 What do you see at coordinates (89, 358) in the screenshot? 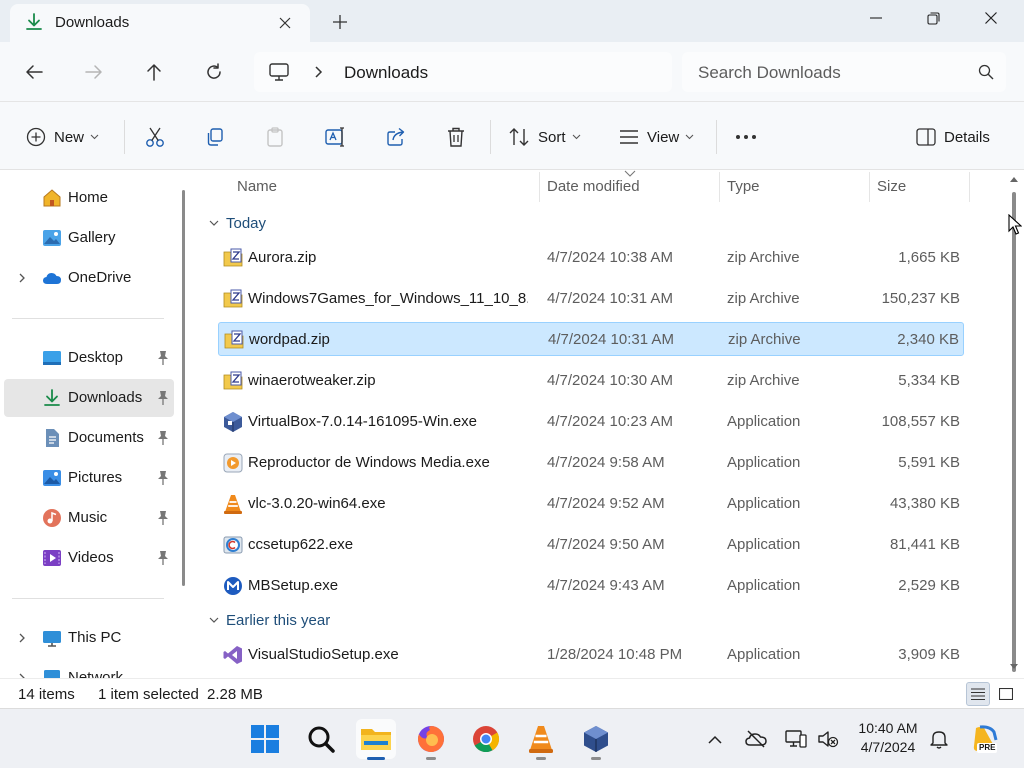
I see `nav-item-desktop: Desktop` at bounding box center [89, 358].